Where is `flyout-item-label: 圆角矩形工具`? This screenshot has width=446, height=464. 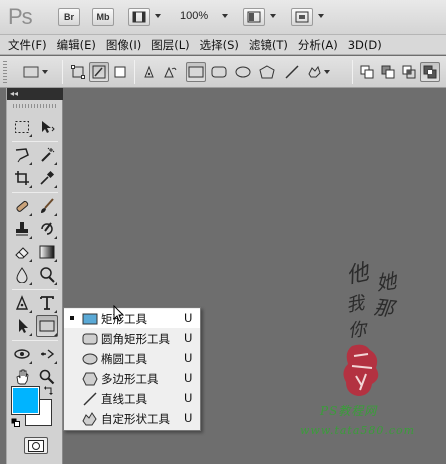
flyout-item-label: 圆角矩形工具 is located at coordinates (135, 339).